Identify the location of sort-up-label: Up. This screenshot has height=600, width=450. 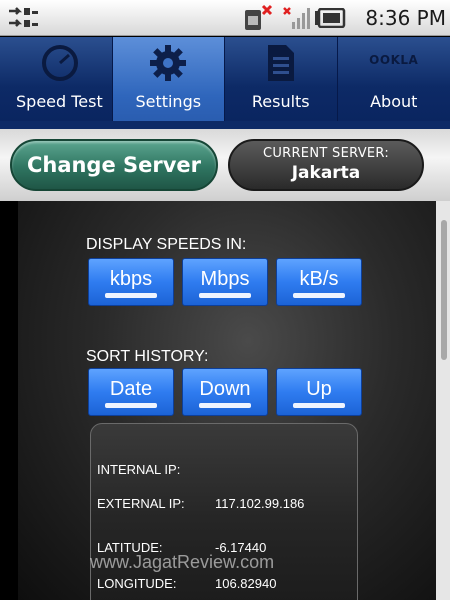
(319, 389).